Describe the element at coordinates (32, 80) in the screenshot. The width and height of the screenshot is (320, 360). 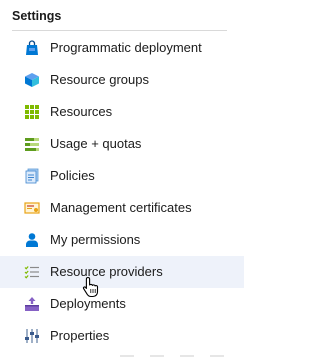
I see `cube-icon` at that location.